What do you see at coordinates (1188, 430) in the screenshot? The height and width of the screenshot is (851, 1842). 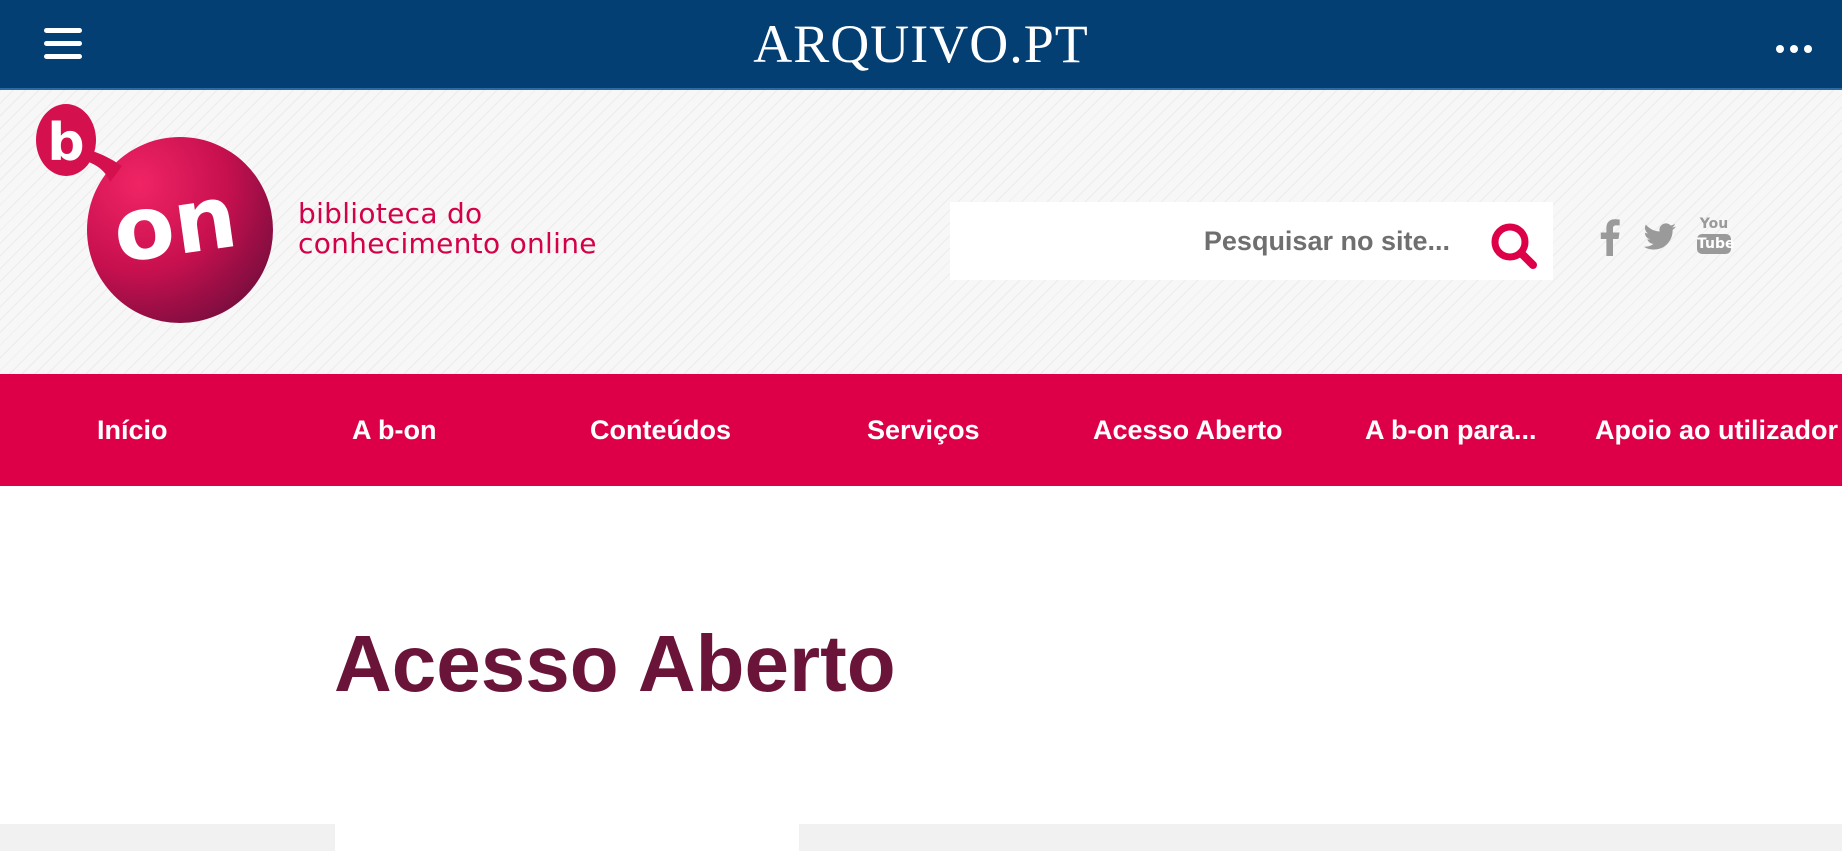 I see `nav-item-acesso-aberto: Acesso Aberto` at bounding box center [1188, 430].